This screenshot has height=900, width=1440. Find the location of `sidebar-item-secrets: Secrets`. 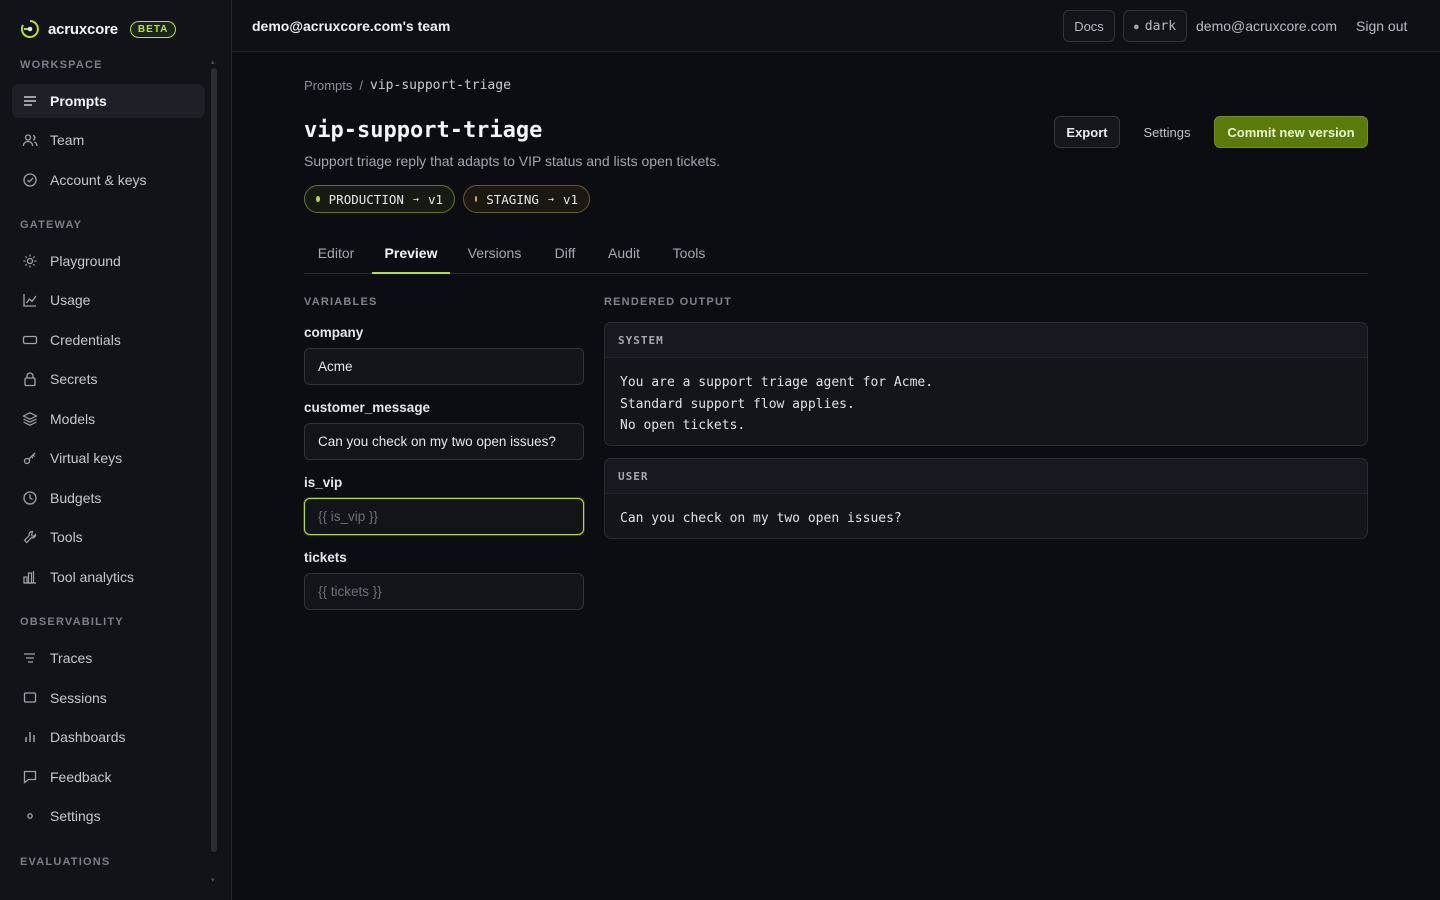

sidebar-item-secrets: Secrets is located at coordinates (108, 379).